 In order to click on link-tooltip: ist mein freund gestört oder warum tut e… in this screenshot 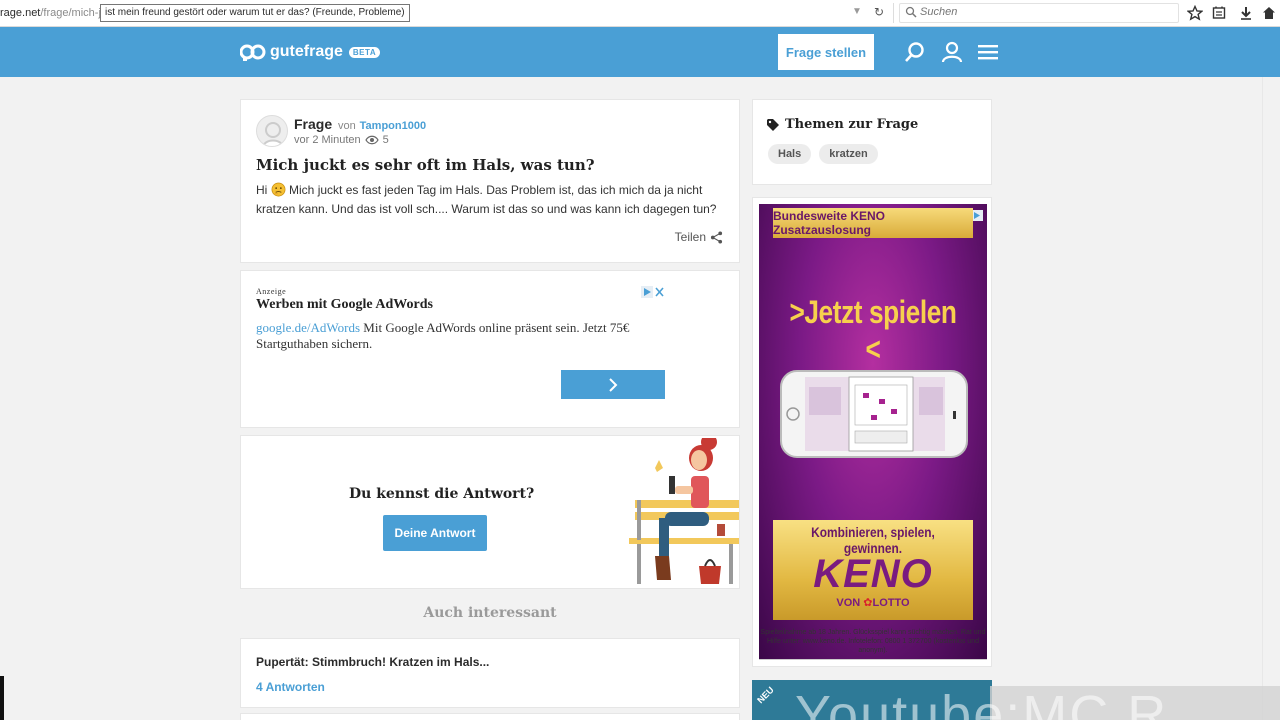, I will do `click(255, 13)`.